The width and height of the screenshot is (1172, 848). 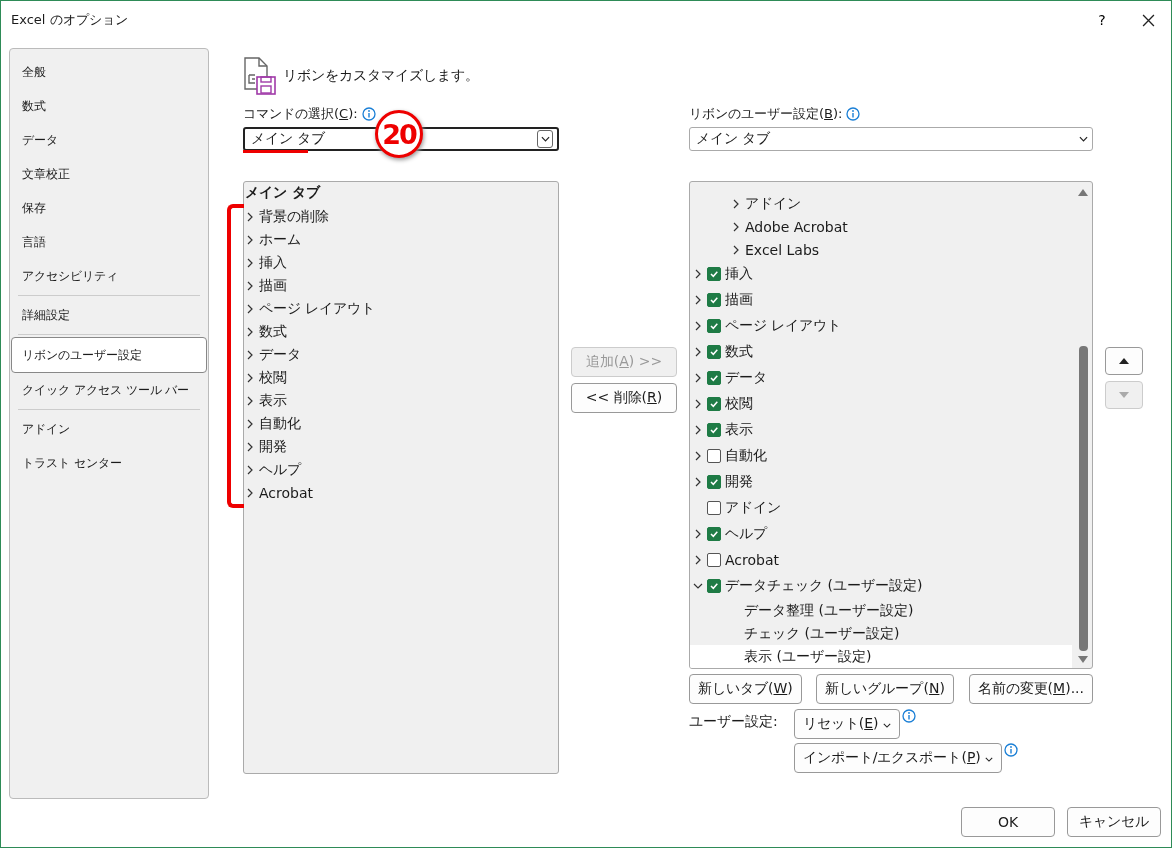 What do you see at coordinates (280, 423) in the screenshot?
I see `list-item: 自動化` at bounding box center [280, 423].